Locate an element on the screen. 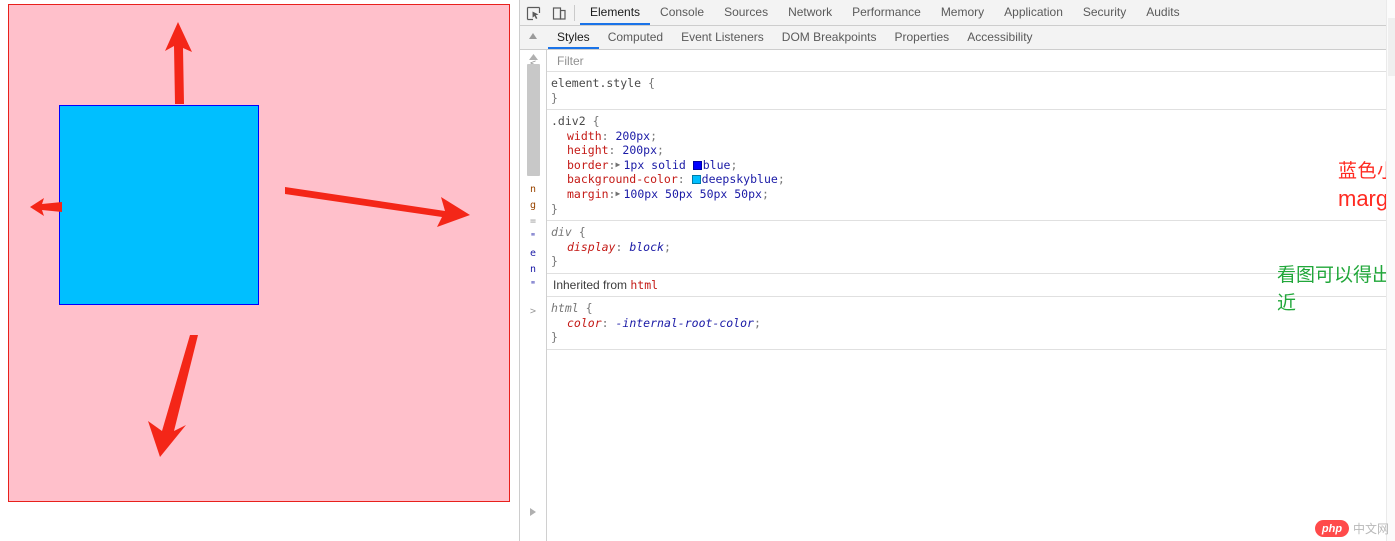 This screenshot has height=541, width=1395. tab-elements: Elements is located at coordinates (615, 12).